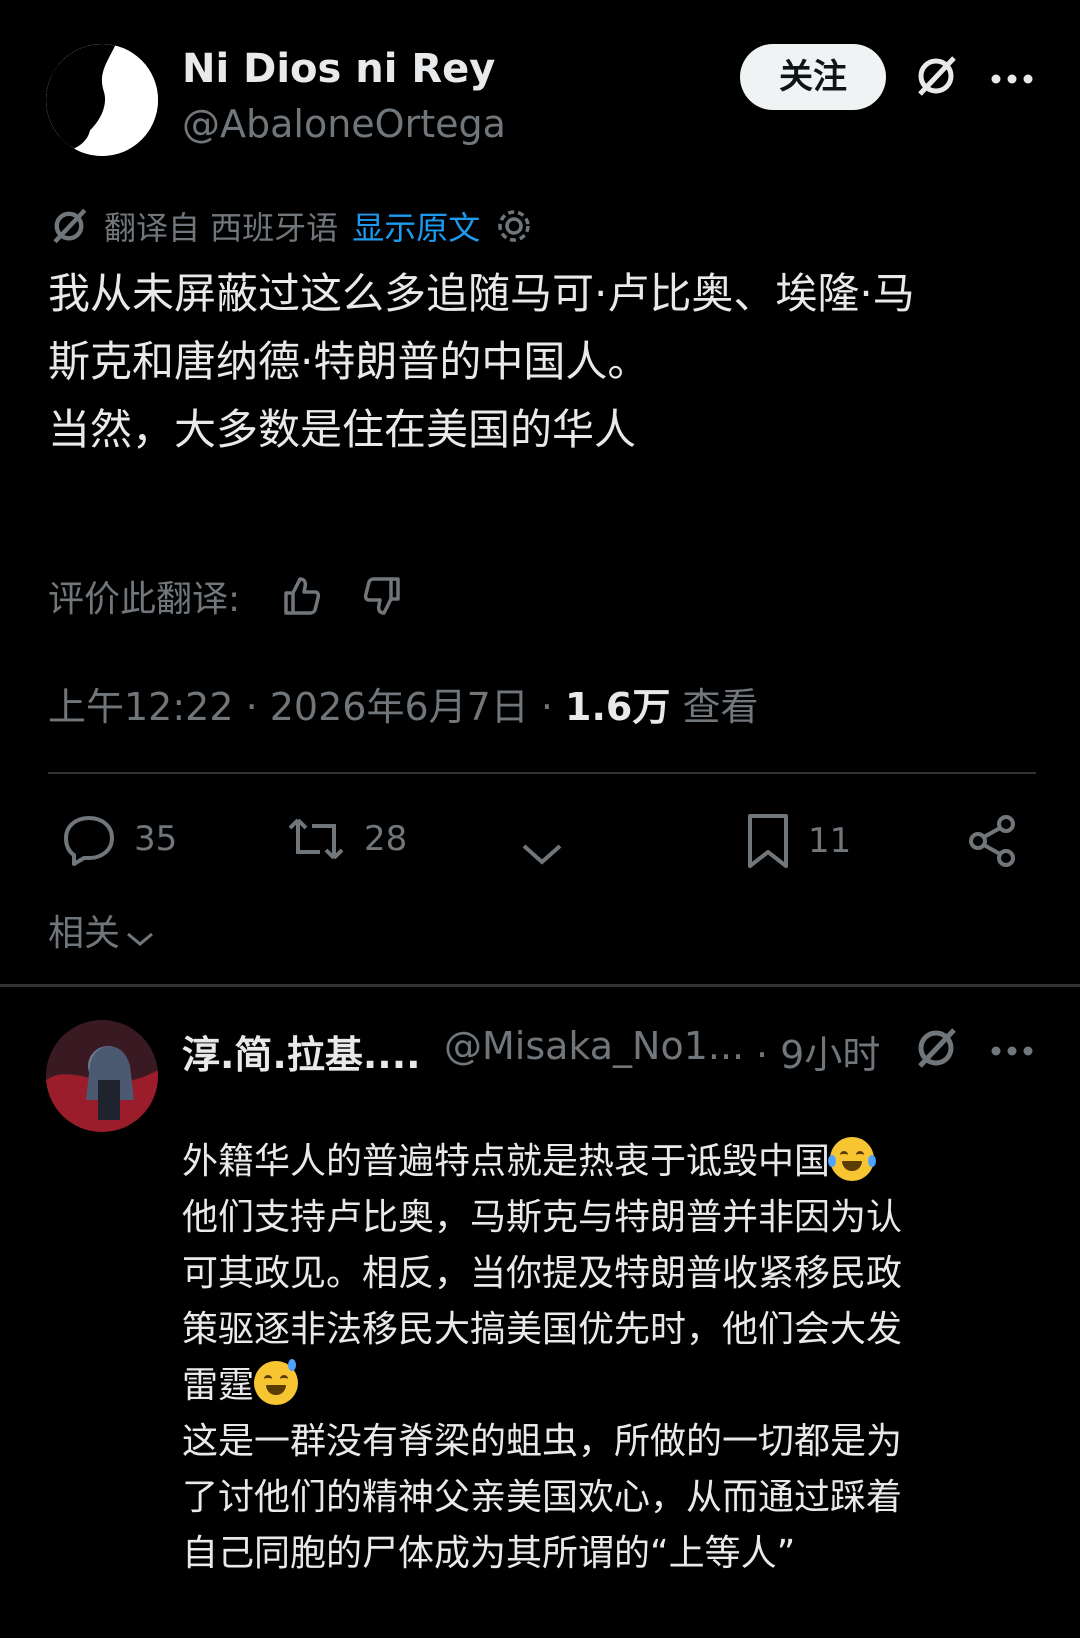  What do you see at coordinates (798, 841) in the screenshot?
I see `bookmark-button: 11` at bounding box center [798, 841].